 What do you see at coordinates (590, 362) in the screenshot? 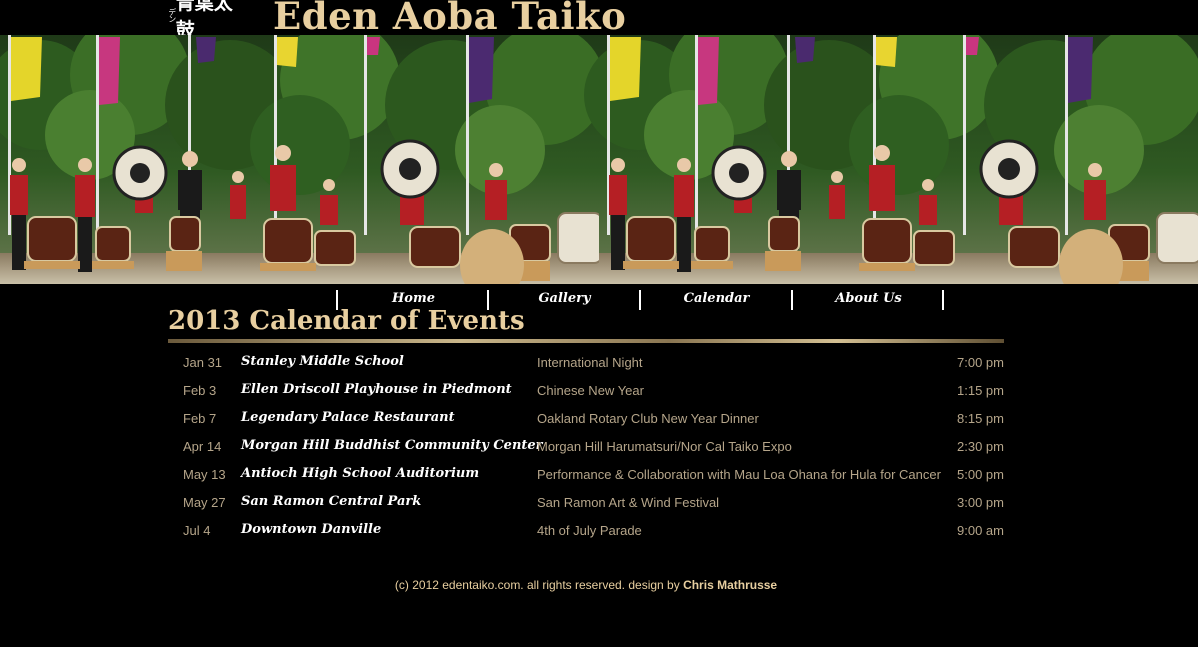
I see `event-name: International Night` at bounding box center [590, 362].